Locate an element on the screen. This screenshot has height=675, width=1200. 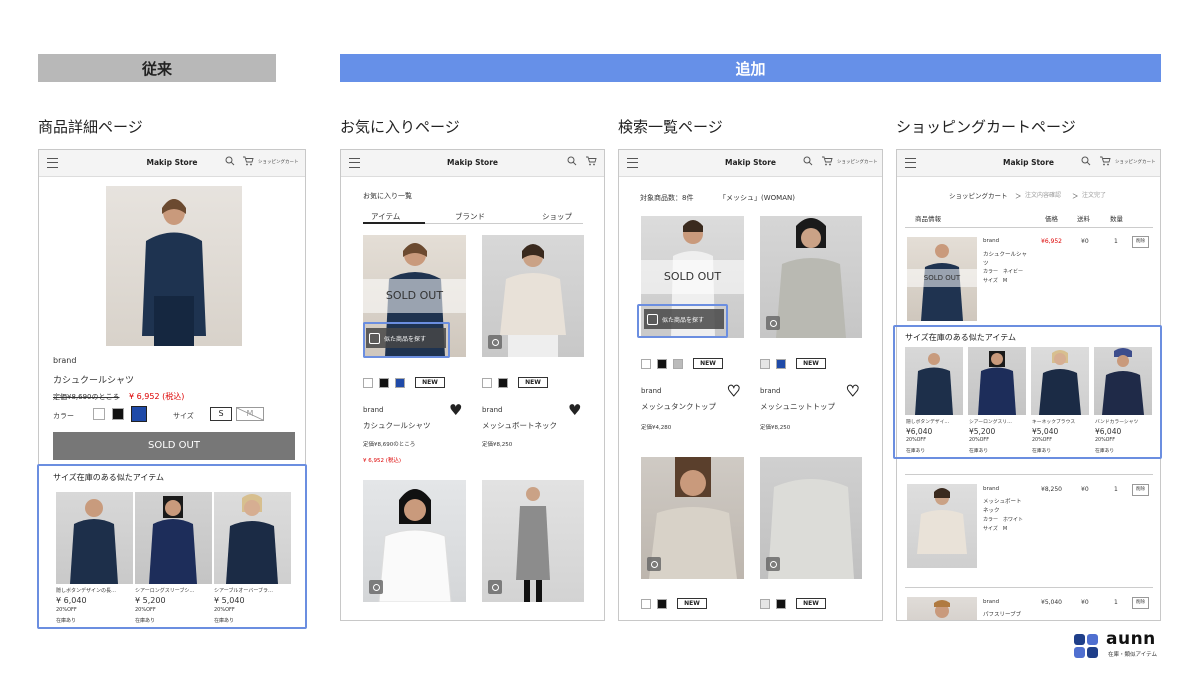
cart-name-2b: ネック is located at coordinates (991, 511).